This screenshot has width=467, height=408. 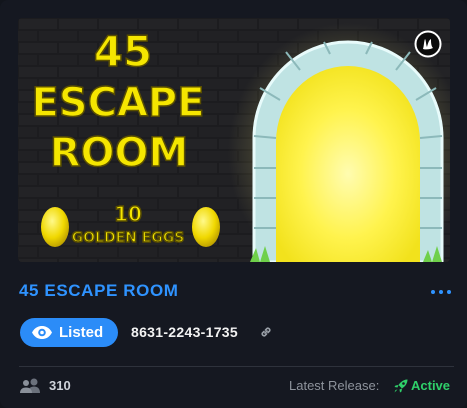 I want to click on latest-release-label: Latest Release:, so click(x=334, y=385).